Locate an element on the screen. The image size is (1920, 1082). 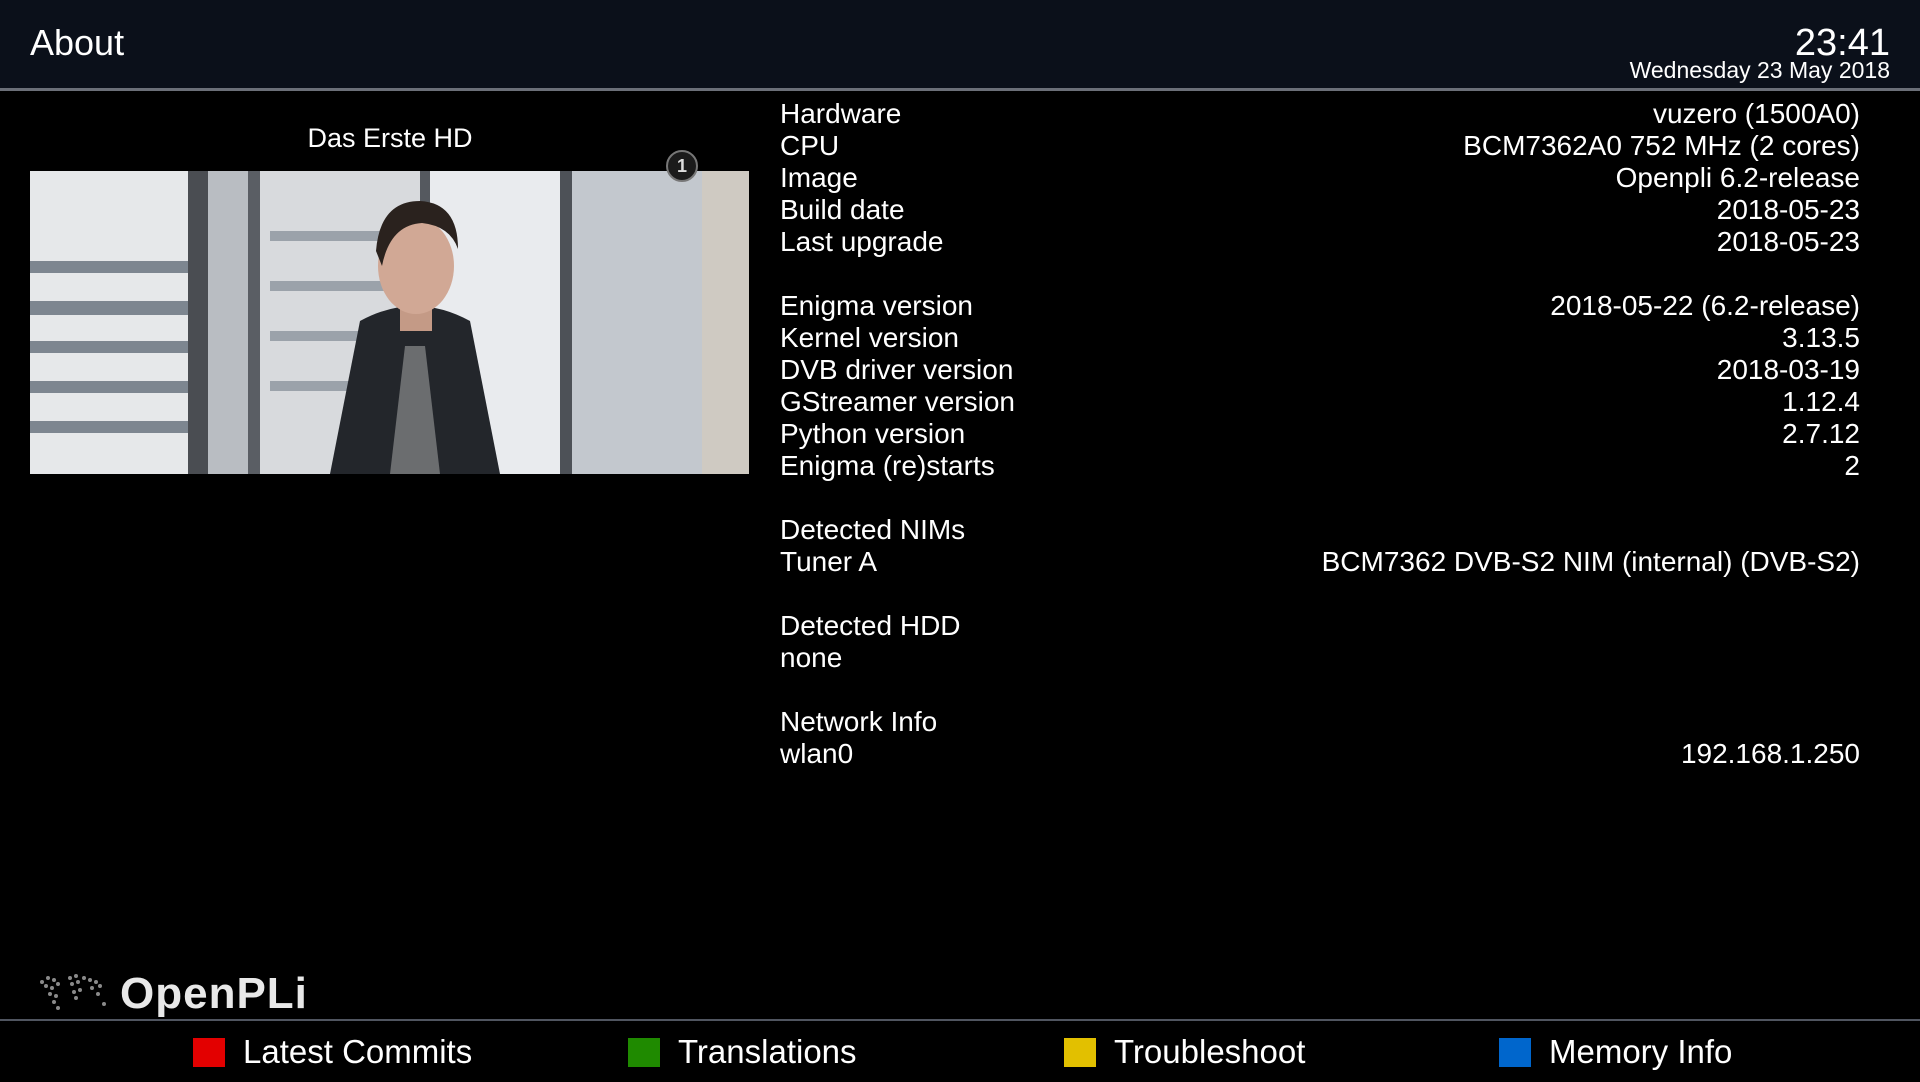
info-value: none is located at coordinates (811, 657).